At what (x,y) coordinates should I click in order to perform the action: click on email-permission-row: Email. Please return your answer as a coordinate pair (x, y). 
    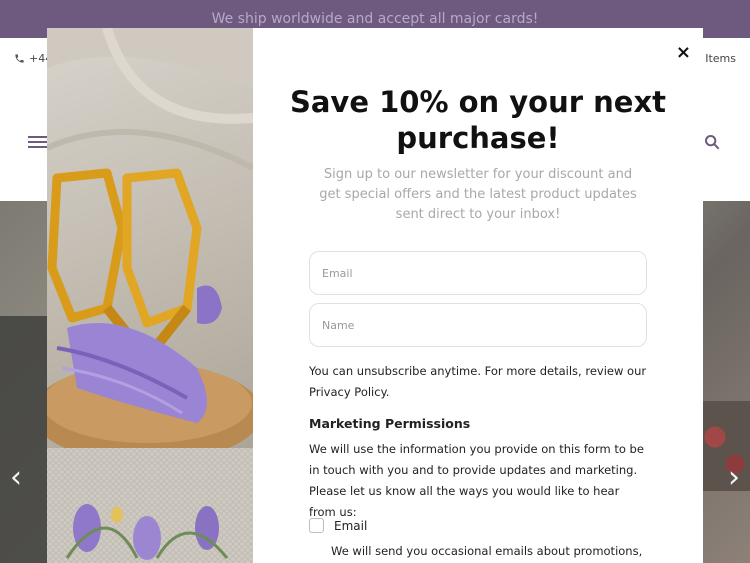
    Looking at the image, I should click on (338, 525).